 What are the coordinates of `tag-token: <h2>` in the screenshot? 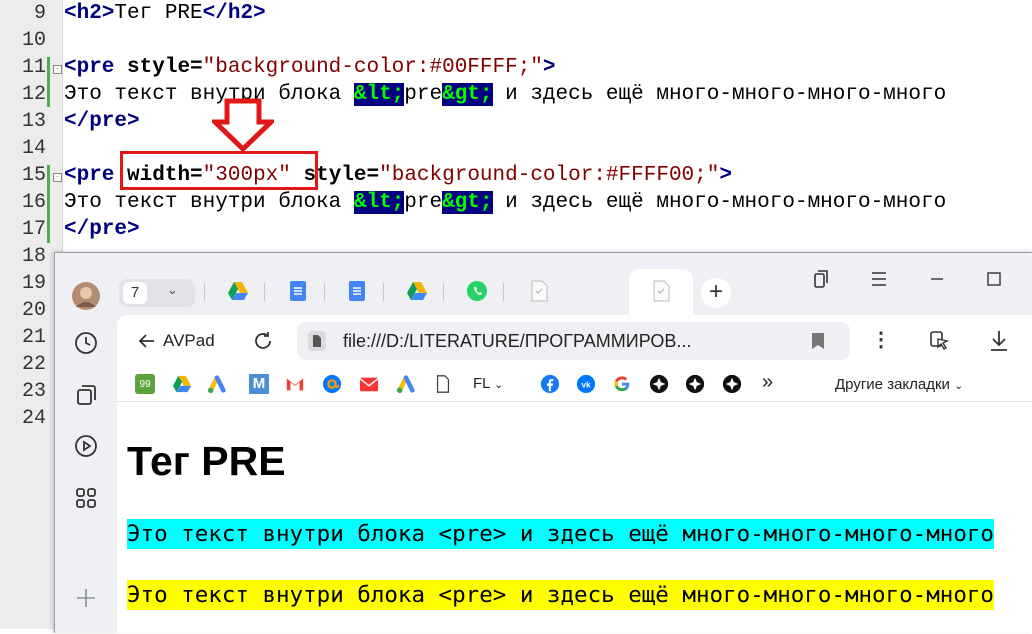 It's located at (89, 13).